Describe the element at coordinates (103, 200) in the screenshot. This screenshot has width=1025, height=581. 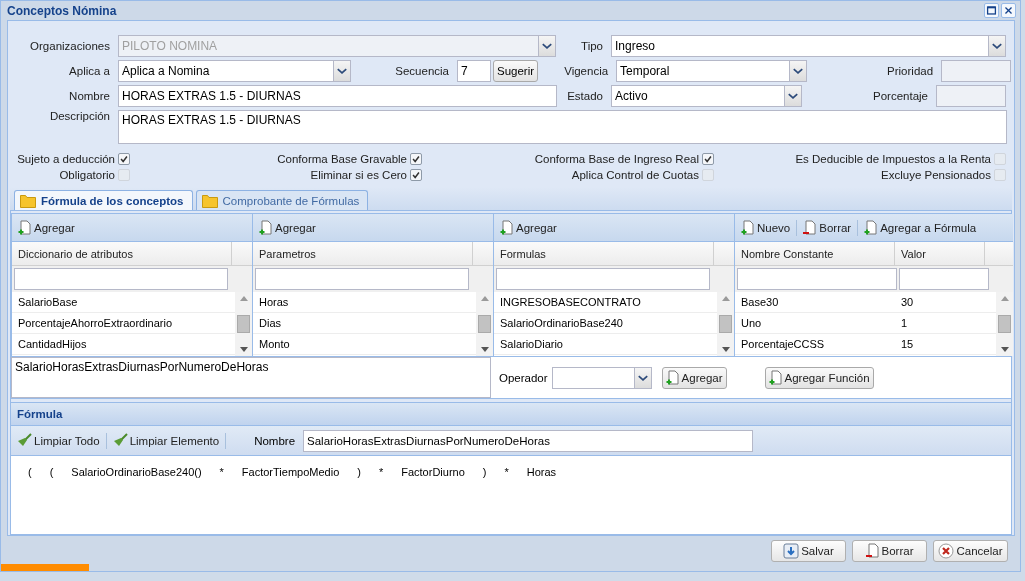
I see `tab: Fórmula de los conceptos` at that location.